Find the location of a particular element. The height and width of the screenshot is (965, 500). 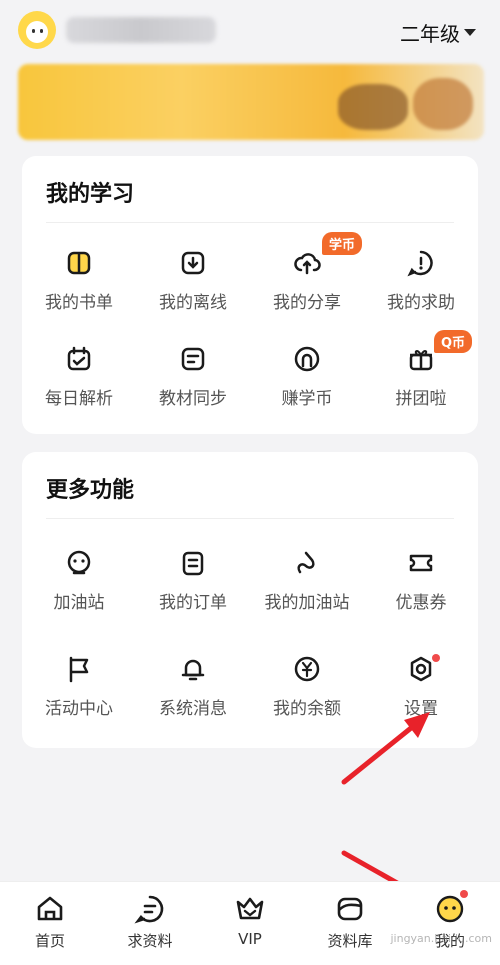

coin-badge: 学币 is located at coordinates (342, 243).